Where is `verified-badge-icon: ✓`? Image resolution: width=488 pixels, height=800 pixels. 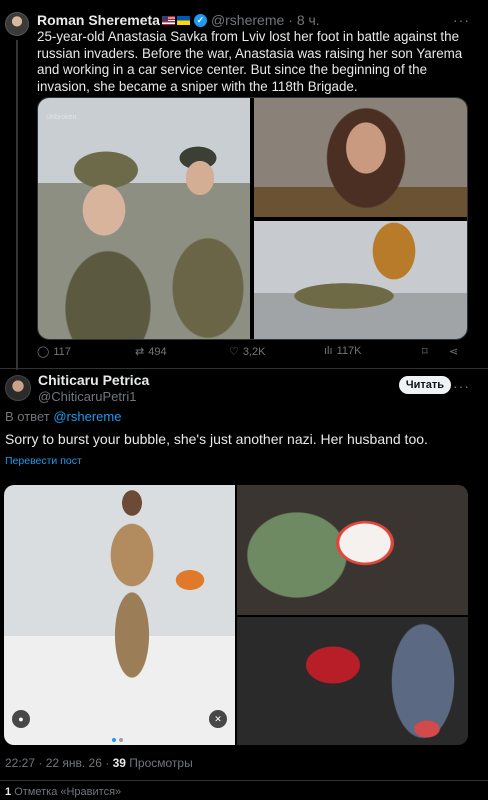 verified-badge-icon: ✓ is located at coordinates (200, 20).